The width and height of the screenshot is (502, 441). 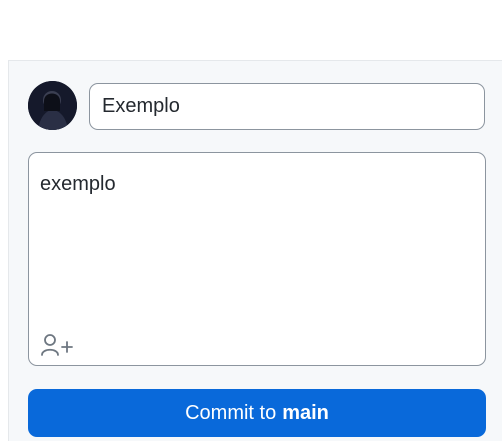 I want to click on commit-button: Commit to main, so click(x=257, y=413).